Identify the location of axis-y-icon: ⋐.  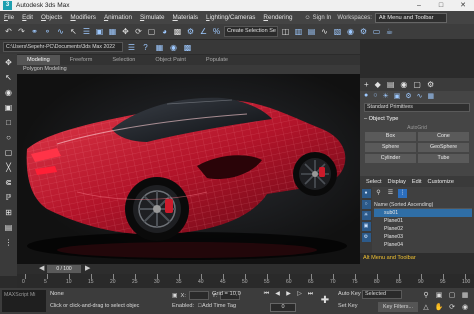
(9, 183).